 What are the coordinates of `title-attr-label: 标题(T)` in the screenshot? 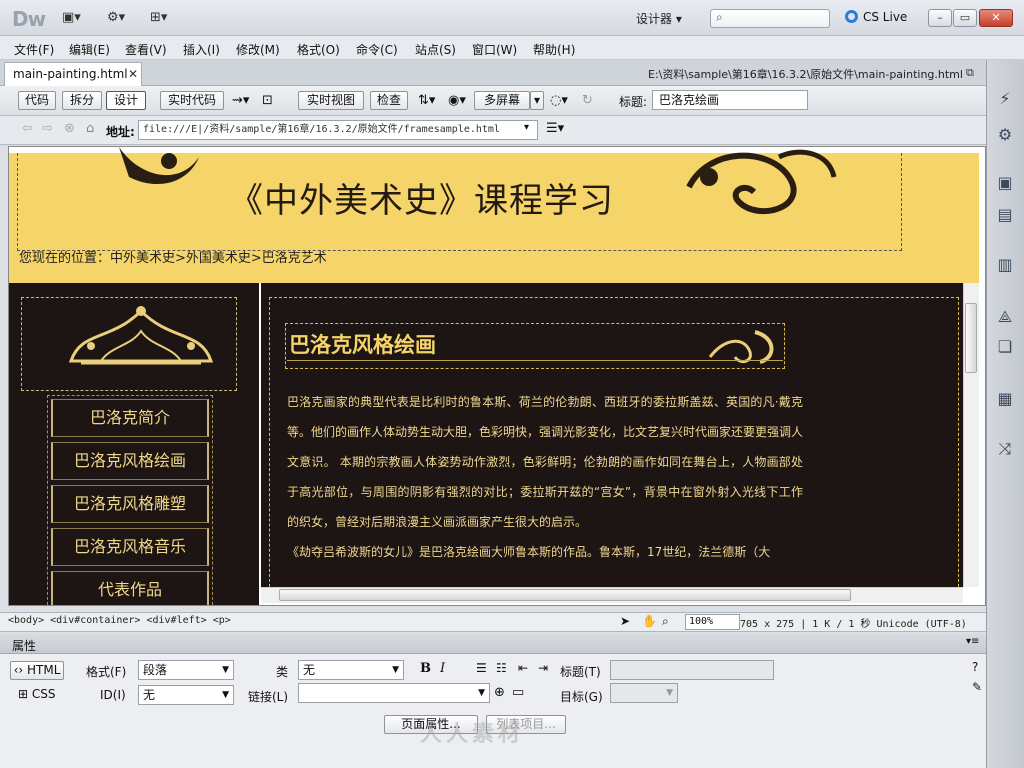 It's located at (580, 672).